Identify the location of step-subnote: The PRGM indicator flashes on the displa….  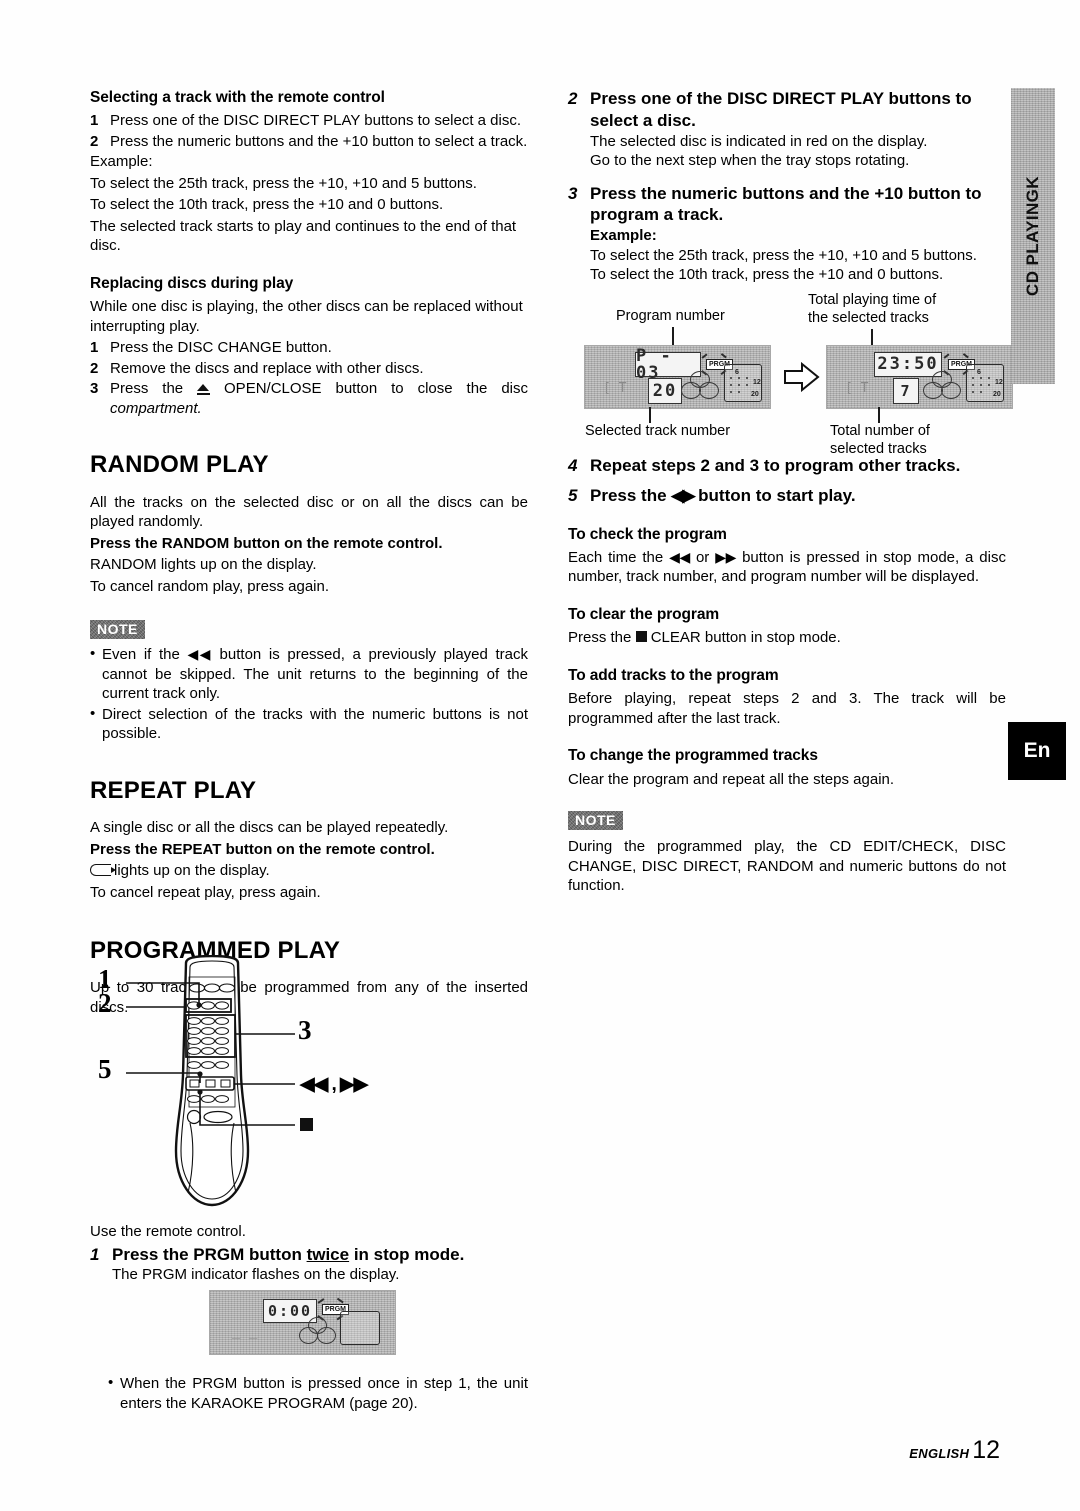
(256, 1275).